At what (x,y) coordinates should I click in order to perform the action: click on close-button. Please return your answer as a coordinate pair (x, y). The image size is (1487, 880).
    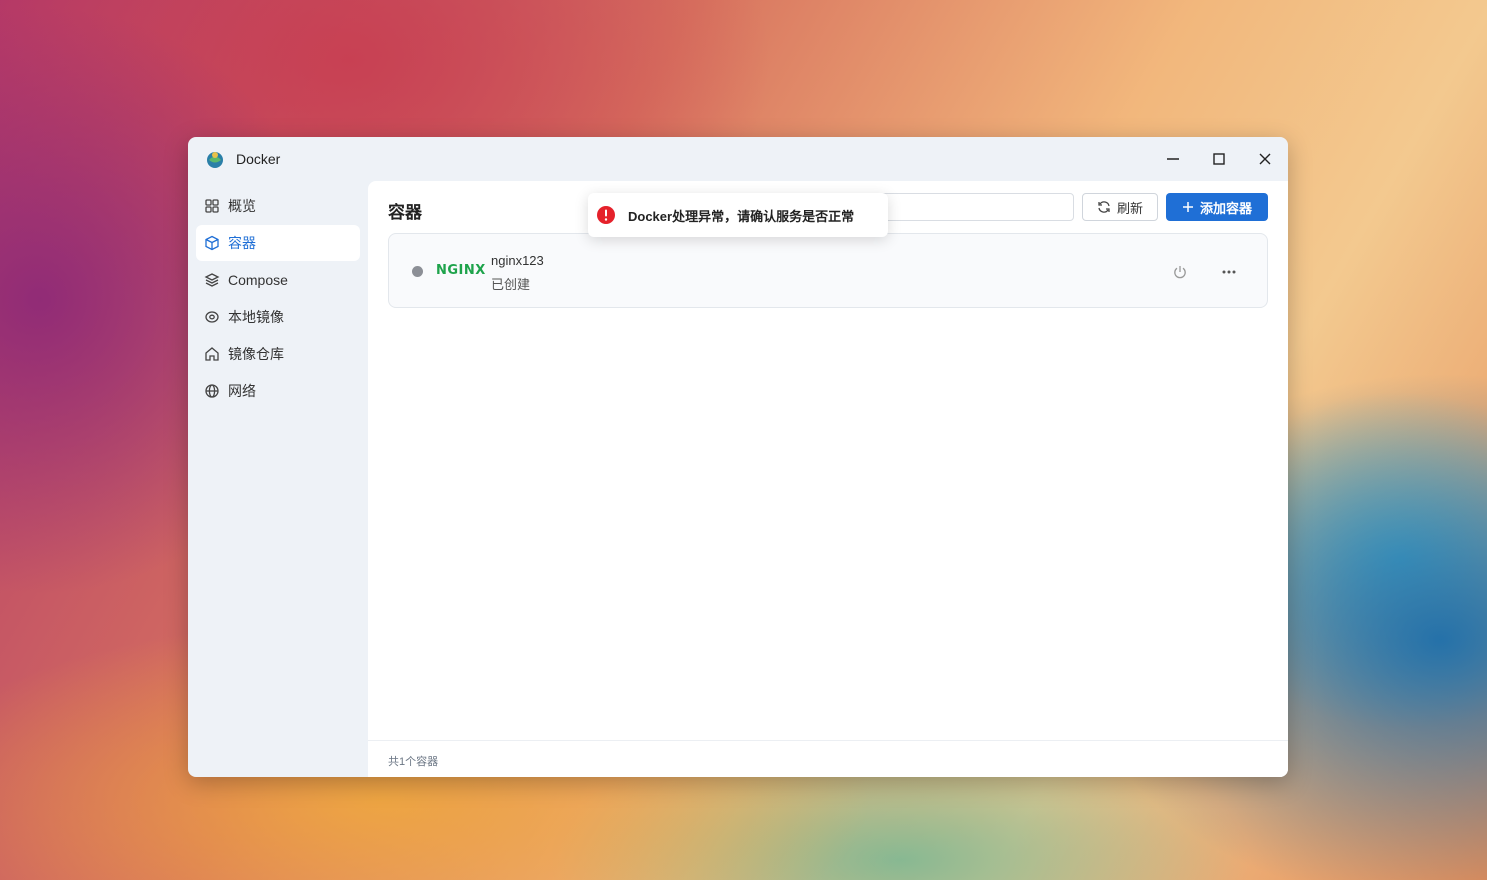
    Looking at the image, I should click on (1265, 159).